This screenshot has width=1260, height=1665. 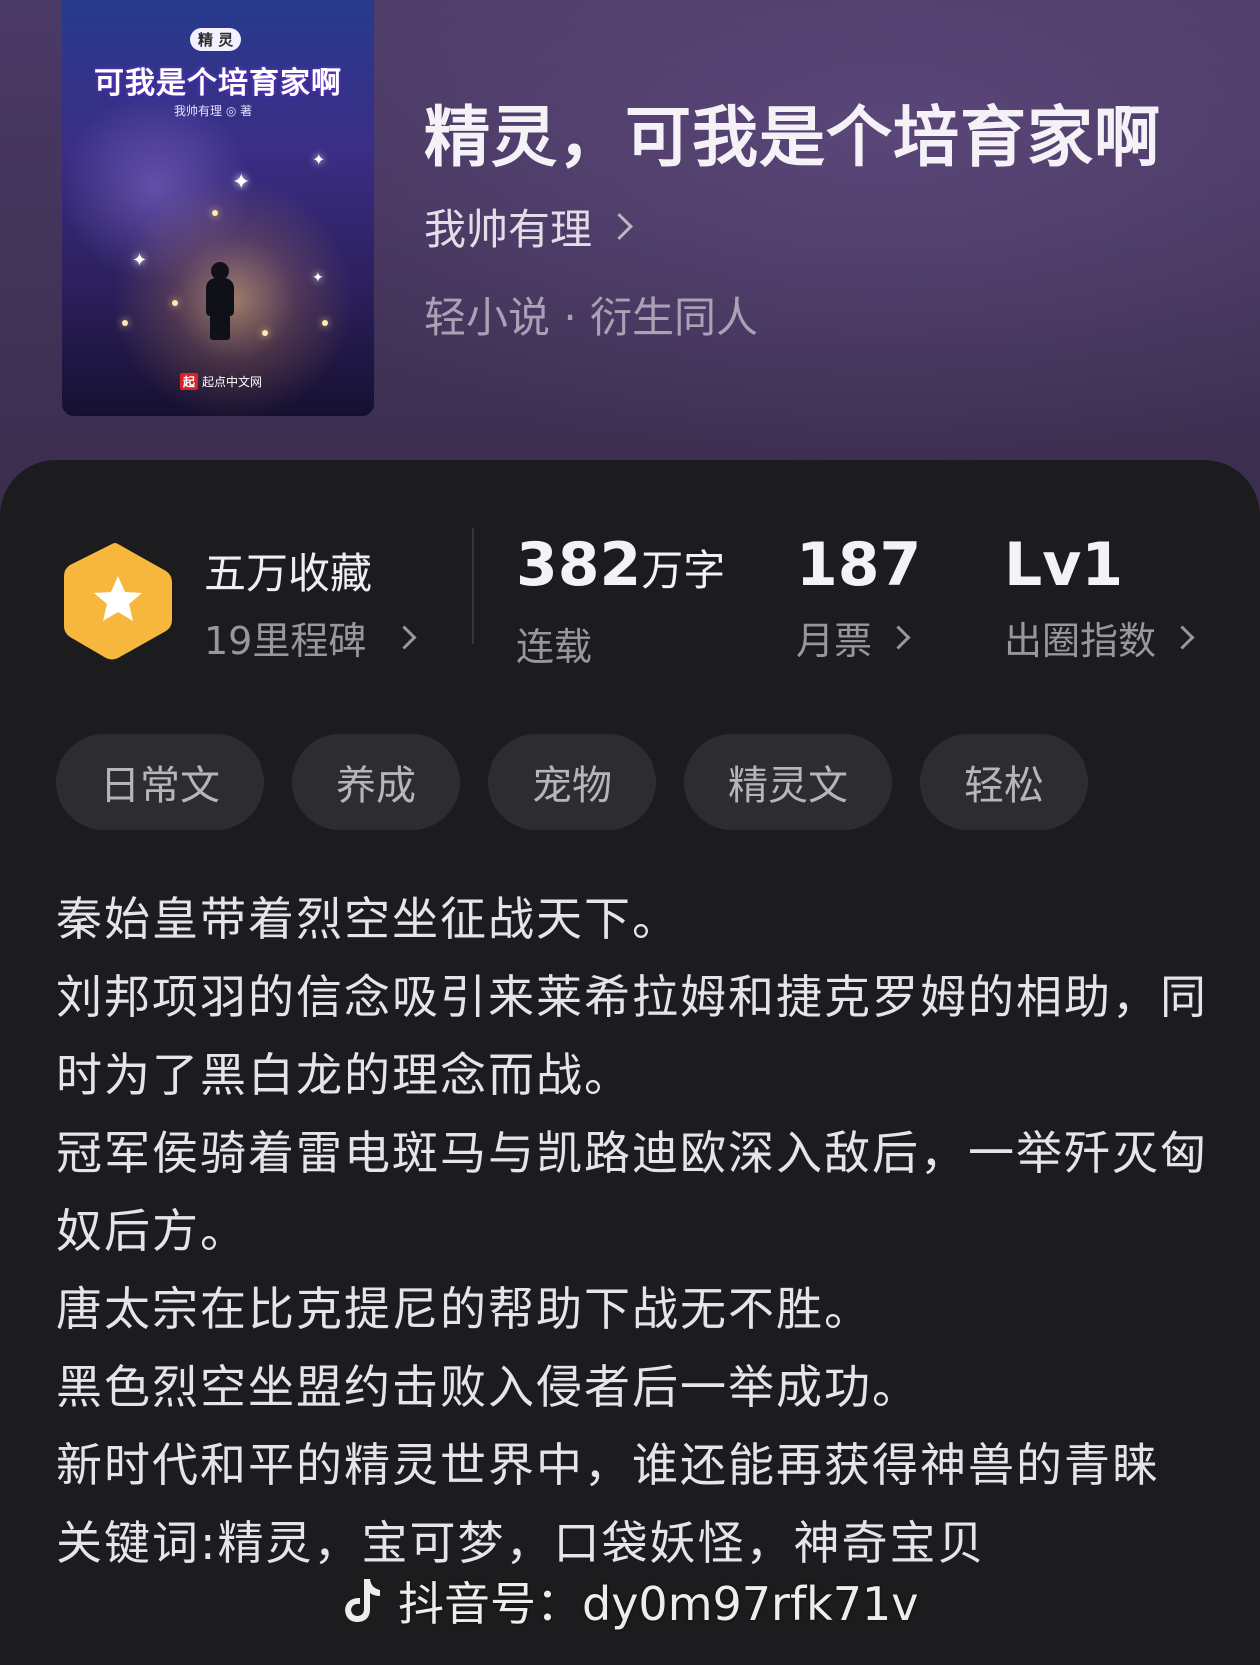 What do you see at coordinates (189, 381) in the screenshot?
I see `publisher-mark: 起` at bounding box center [189, 381].